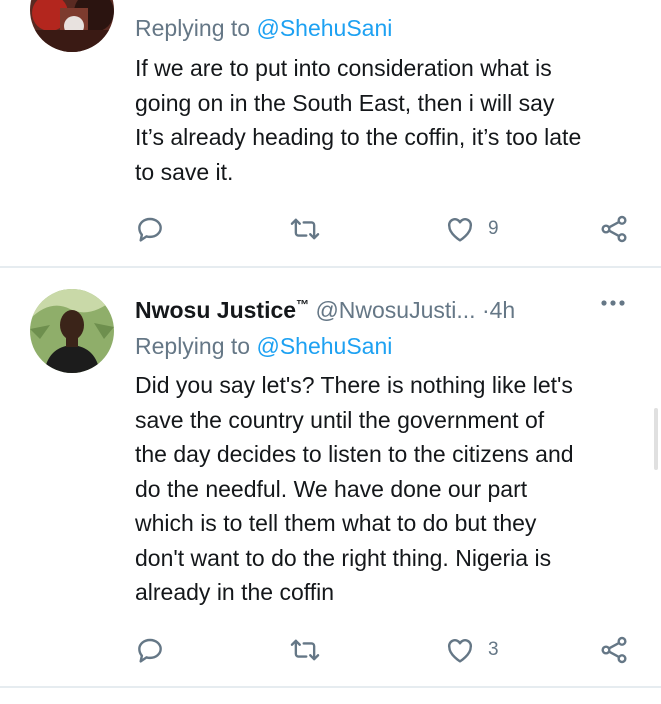  What do you see at coordinates (184, 171) in the screenshot?
I see `tweet-text-line: to save it.` at bounding box center [184, 171].